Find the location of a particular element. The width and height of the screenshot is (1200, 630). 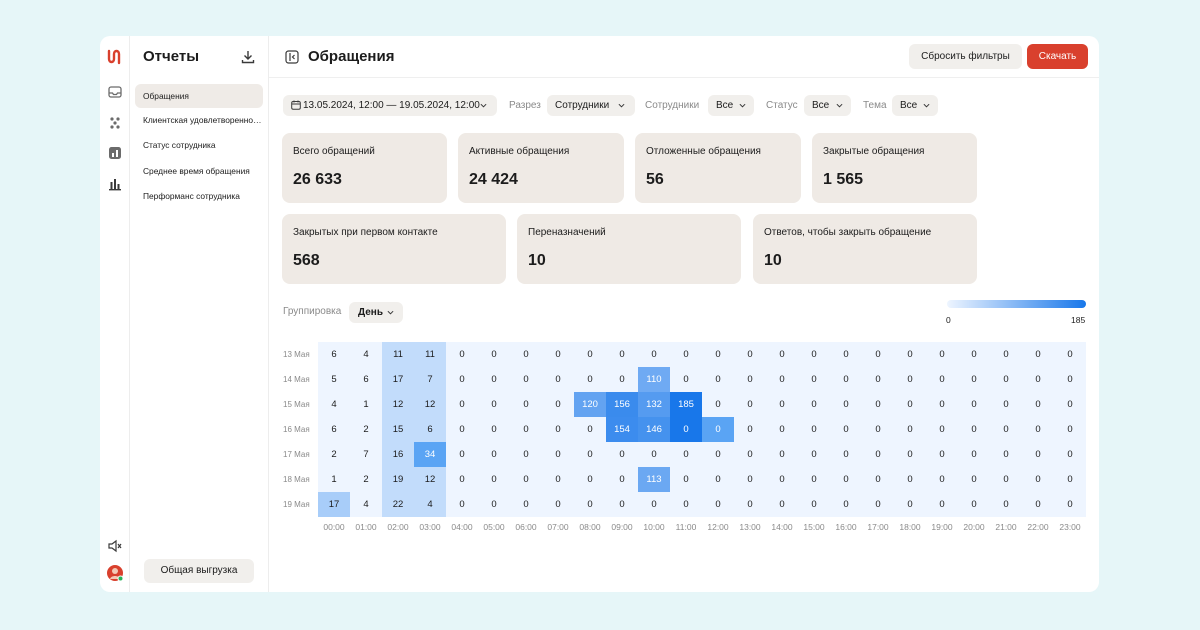

apps-icon is located at coordinates (115, 123).